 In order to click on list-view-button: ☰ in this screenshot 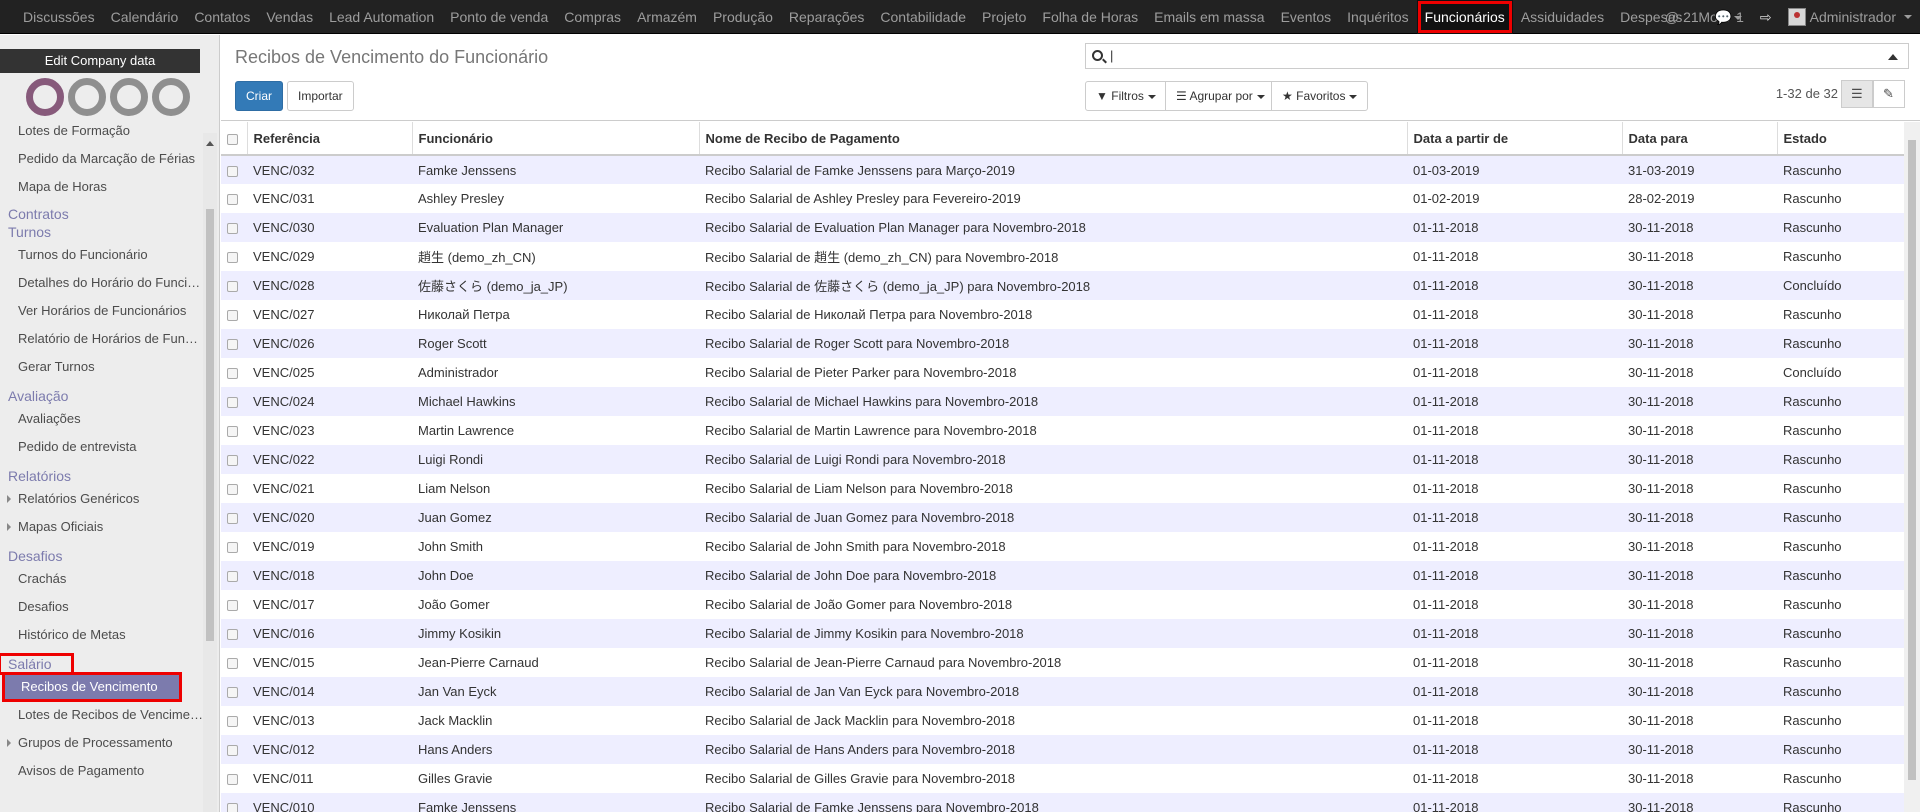, I will do `click(1857, 94)`.